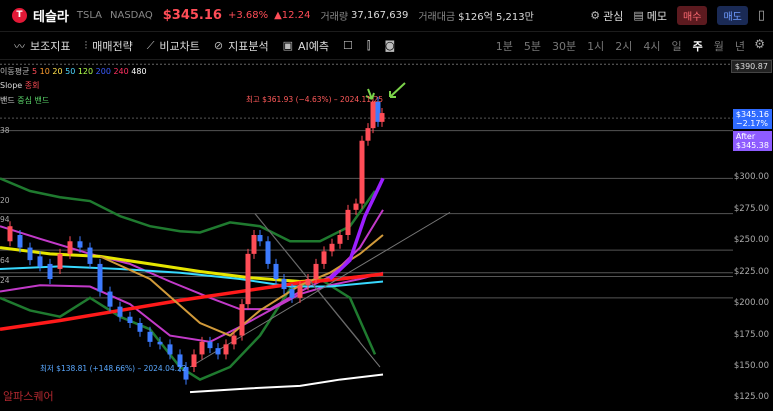 The height and width of the screenshot is (411, 773). What do you see at coordinates (179, 46) in the screenshot?
I see `compare-label: 비교차트` at bounding box center [179, 46].